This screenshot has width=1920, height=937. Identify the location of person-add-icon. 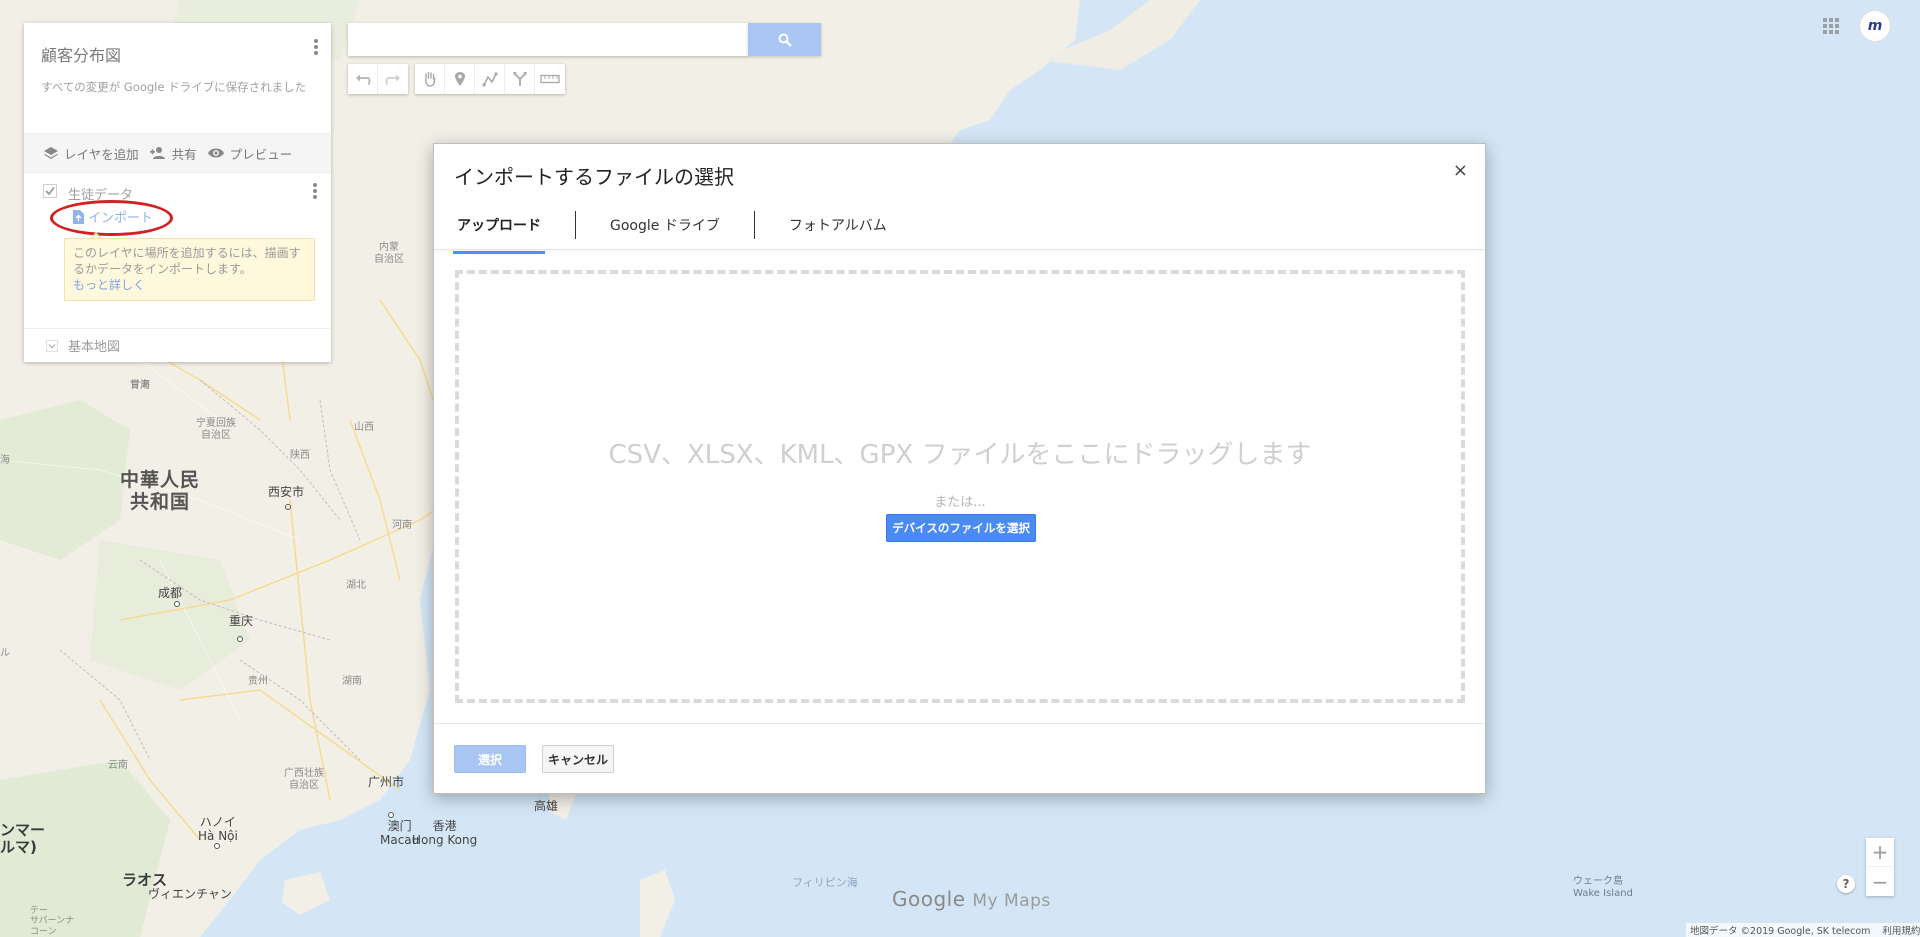
(157, 153).